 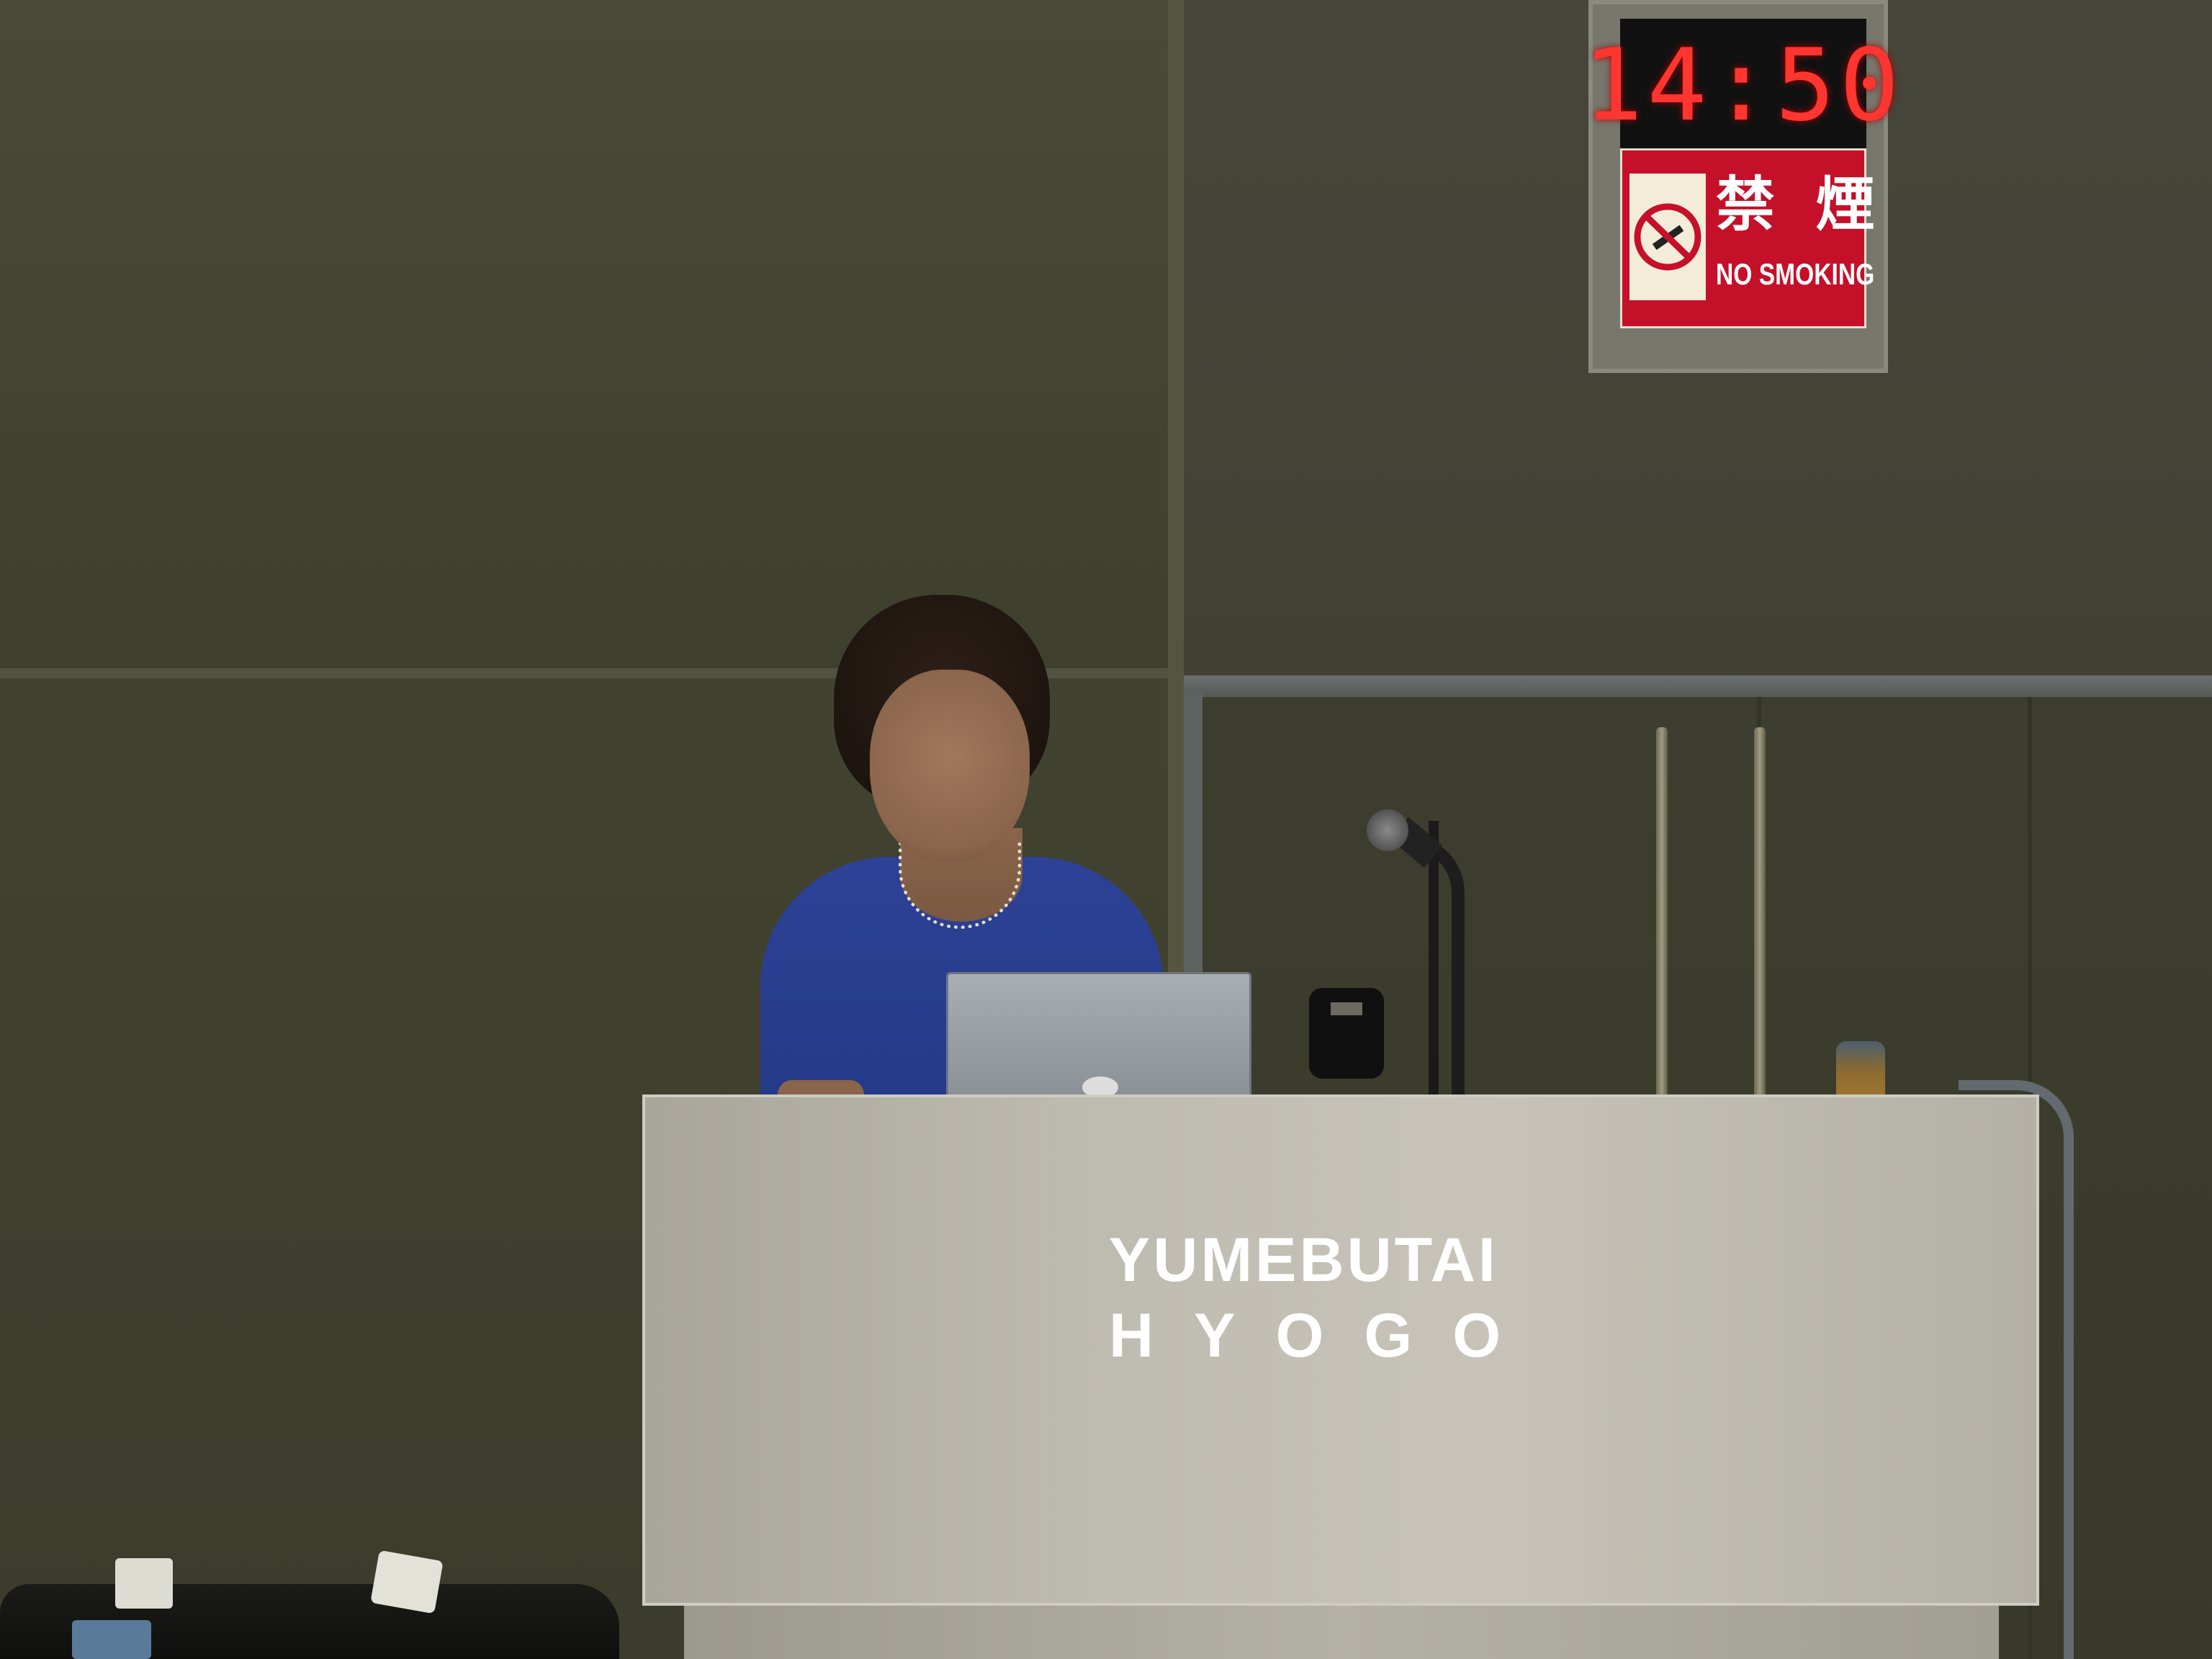 What do you see at coordinates (1667, 237) in the screenshot?
I see `no-smoking-icon` at bounding box center [1667, 237].